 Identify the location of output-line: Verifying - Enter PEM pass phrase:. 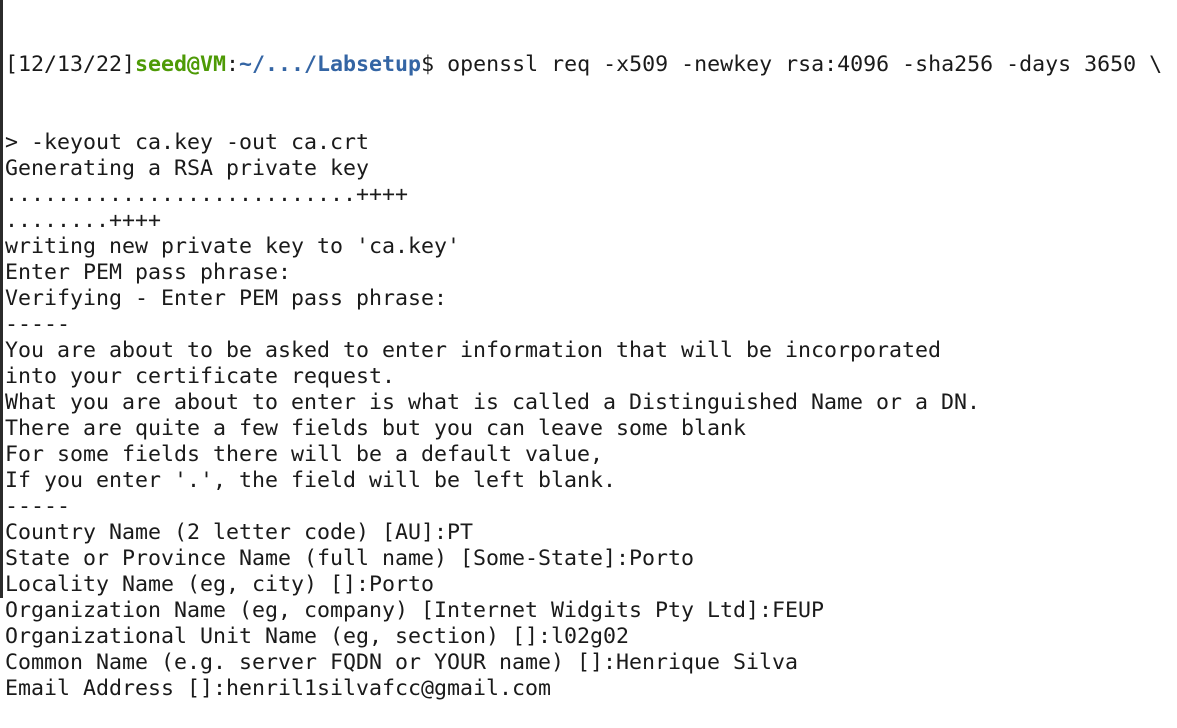
(226, 298).